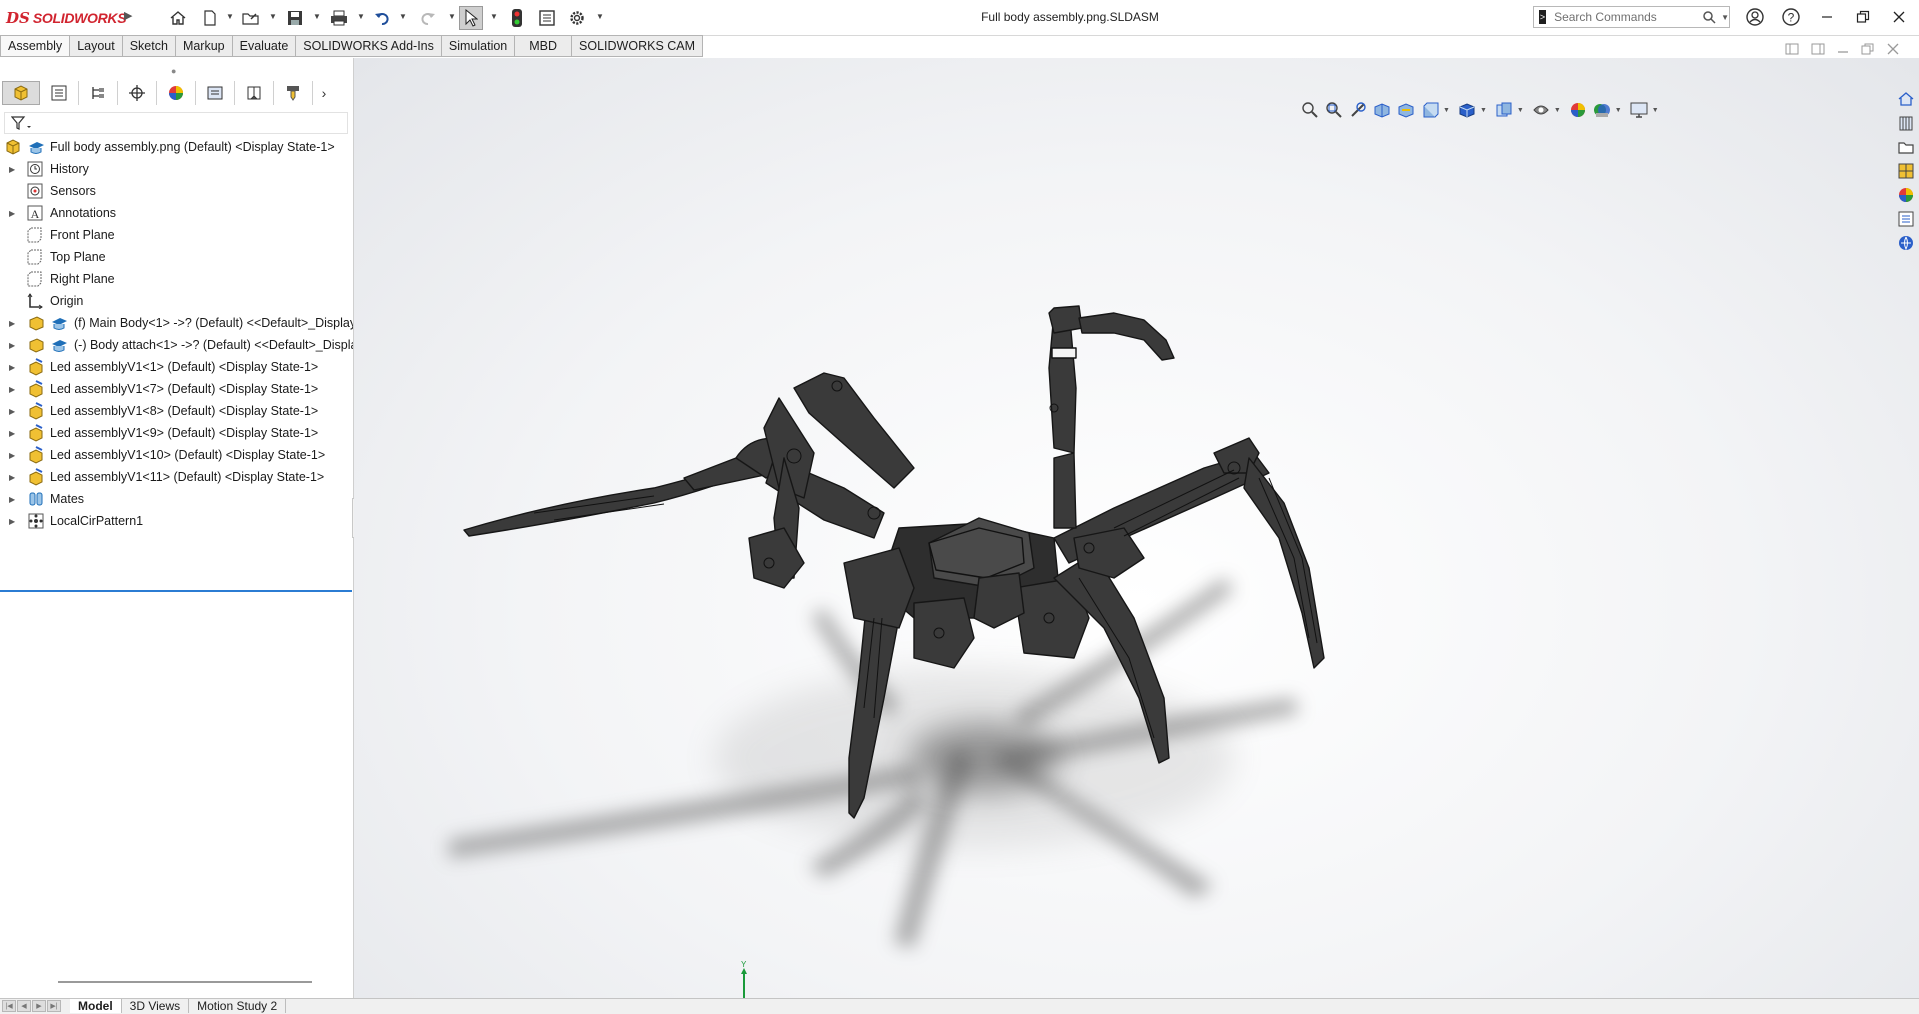 The height and width of the screenshot is (1014, 1919). Describe the element at coordinates (254, 93) in the screenshot. I see `cam-operation-tree-icon` at that location.